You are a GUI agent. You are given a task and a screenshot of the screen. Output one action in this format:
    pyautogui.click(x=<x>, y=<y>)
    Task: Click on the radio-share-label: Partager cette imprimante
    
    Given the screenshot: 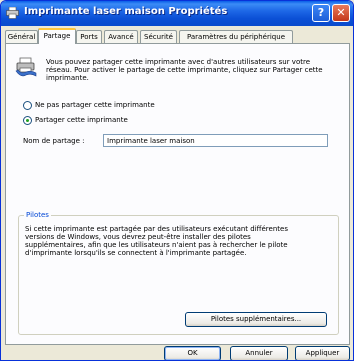 What is the action you would take?
    pyautogui.click(x=81, y=120)
    